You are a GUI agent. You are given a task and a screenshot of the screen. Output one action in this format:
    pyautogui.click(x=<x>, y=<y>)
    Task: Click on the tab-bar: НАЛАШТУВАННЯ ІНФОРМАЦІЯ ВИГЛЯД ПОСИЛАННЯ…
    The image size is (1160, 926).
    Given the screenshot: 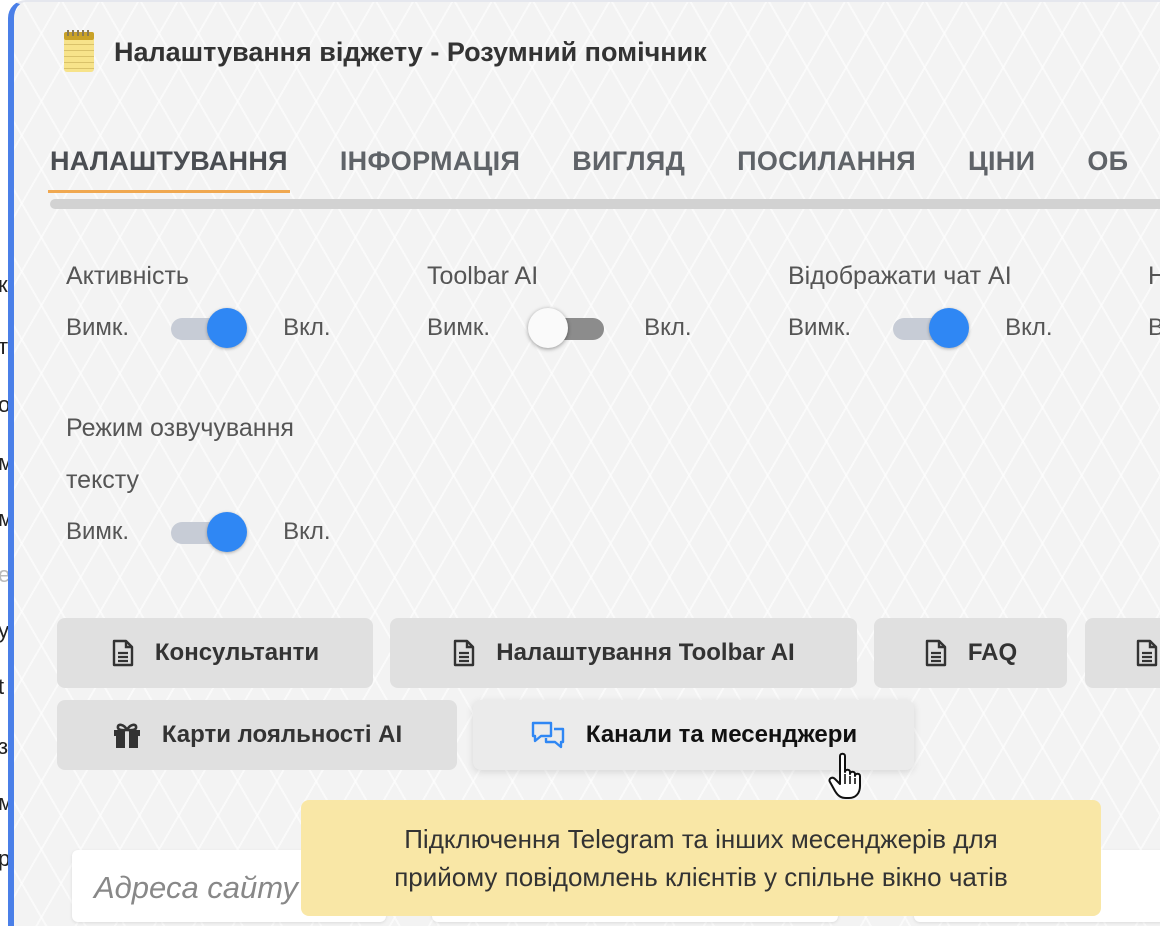 What is the action you would take?
    pyautogui.click(x=604, y=167)
    